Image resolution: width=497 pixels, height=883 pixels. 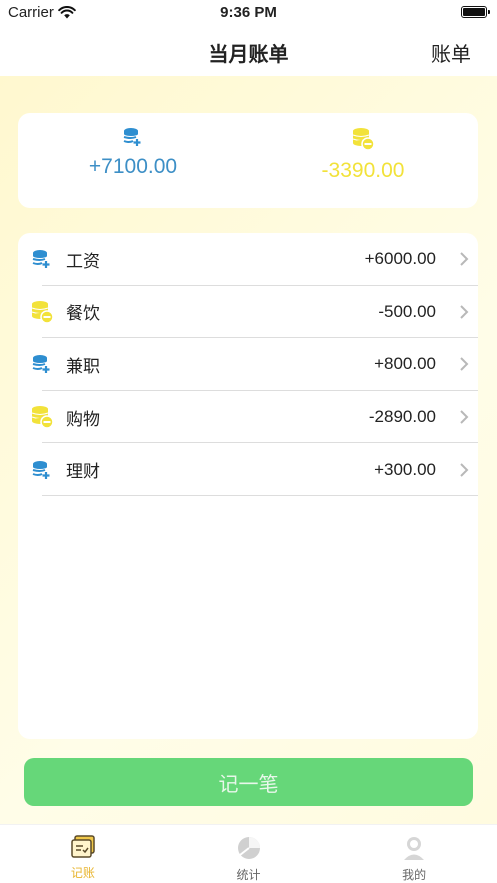 I want to click on item-amount: +800.00, so click(x=405, y=364).